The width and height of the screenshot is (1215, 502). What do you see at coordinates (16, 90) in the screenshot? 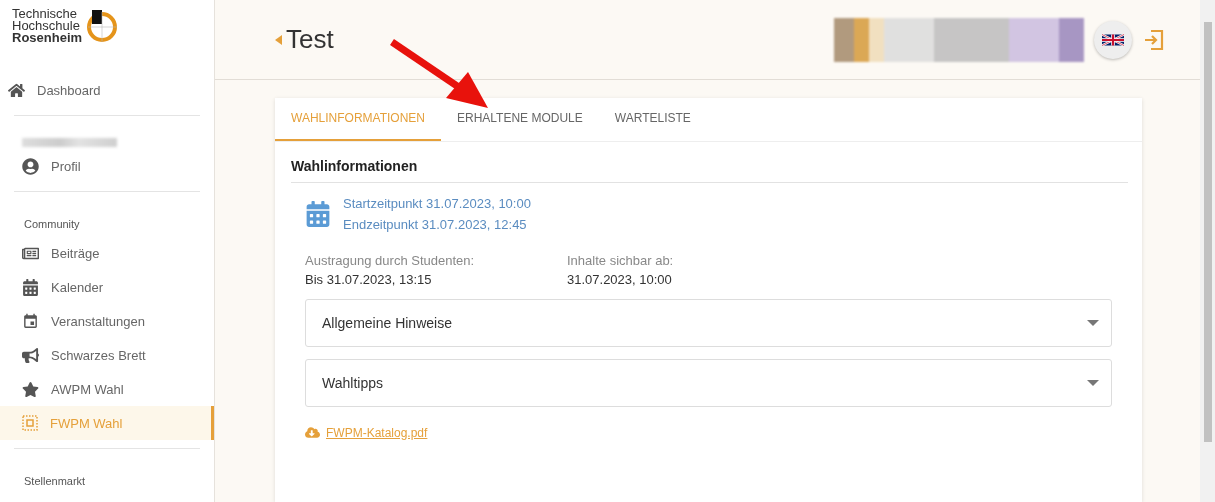
I see `home-icon` at bounding box center [16, 90].